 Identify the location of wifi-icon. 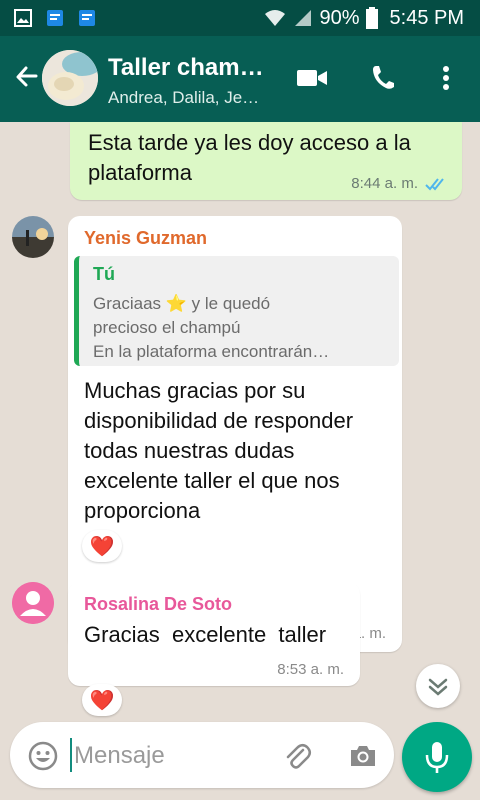
(275, 18).